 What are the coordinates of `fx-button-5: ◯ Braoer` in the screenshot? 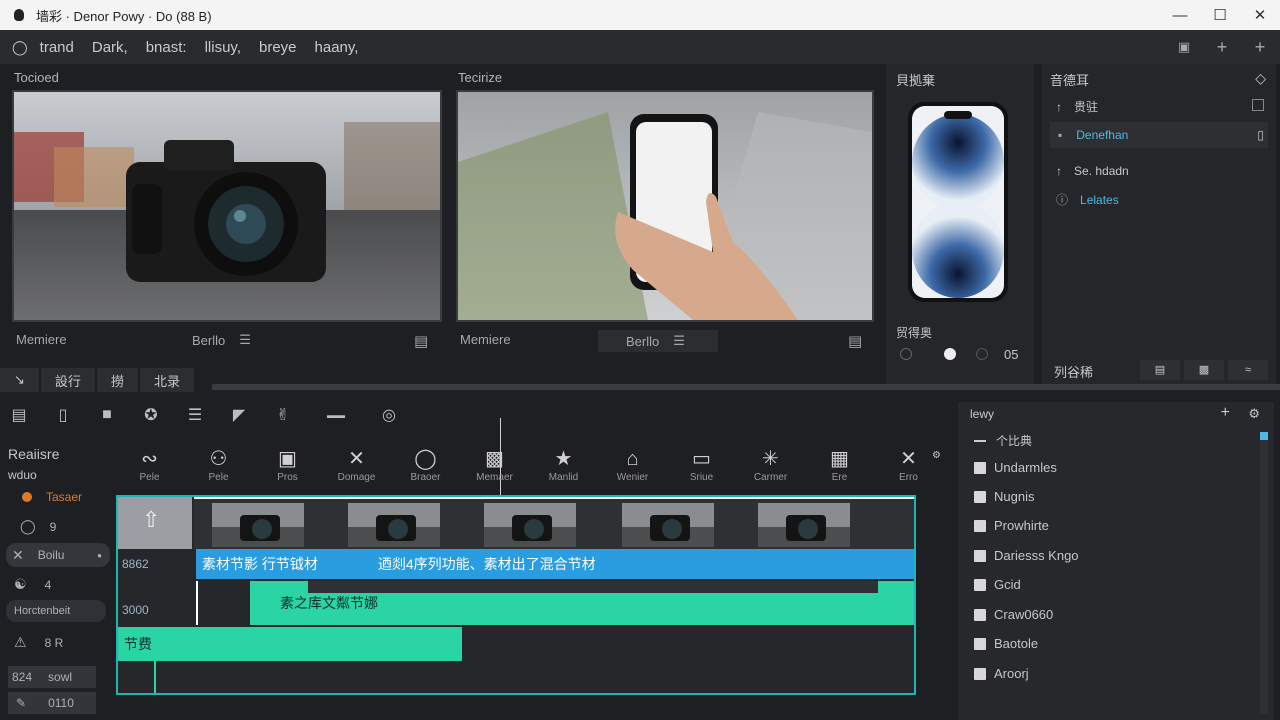 It's located at (425, 469).